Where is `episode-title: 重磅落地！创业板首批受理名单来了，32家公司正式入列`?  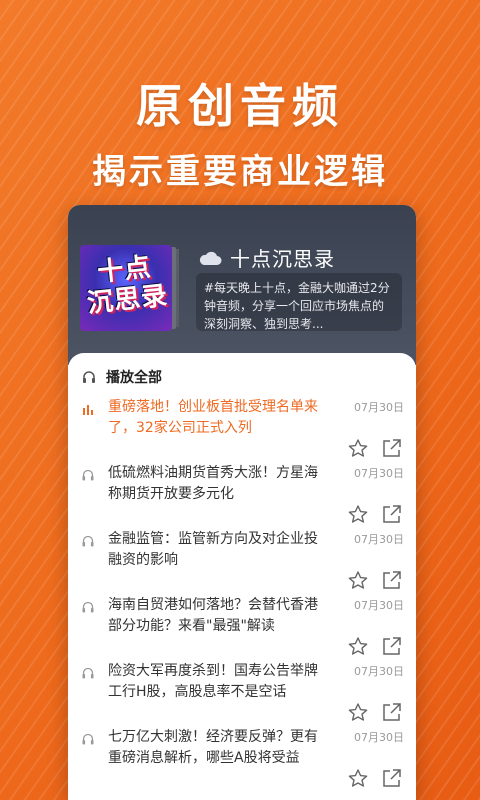
episode-title: 重磅落地！创业板首批受理名单来了，32家公司正式入列 is located at coordinates (213, 417).